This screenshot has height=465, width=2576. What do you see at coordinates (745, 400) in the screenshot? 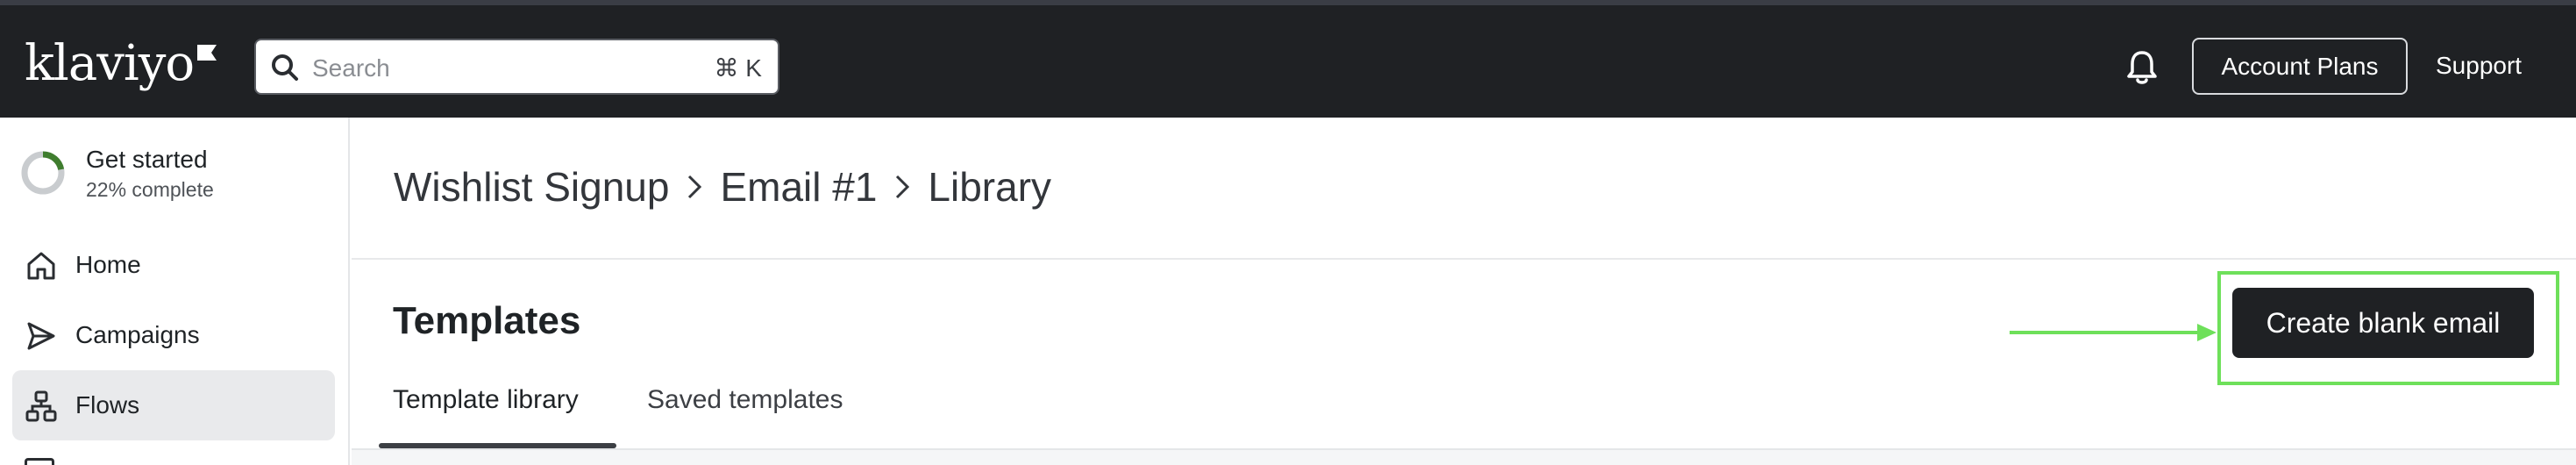
I see `tab-saved-templates: Saved templates` at bounding box center [745, 400].